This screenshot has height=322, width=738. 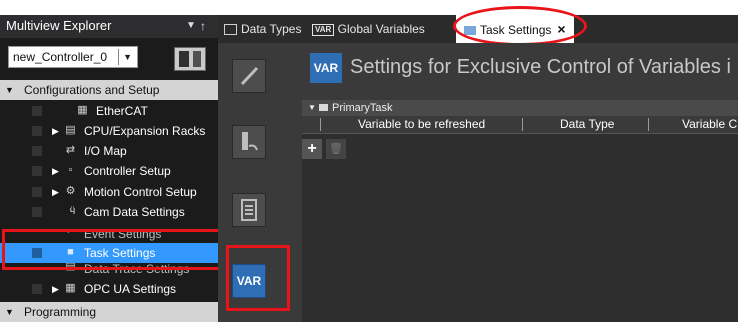 I want to click on tree-group-label: Configurations and Setup, so click(x=92, y=90).